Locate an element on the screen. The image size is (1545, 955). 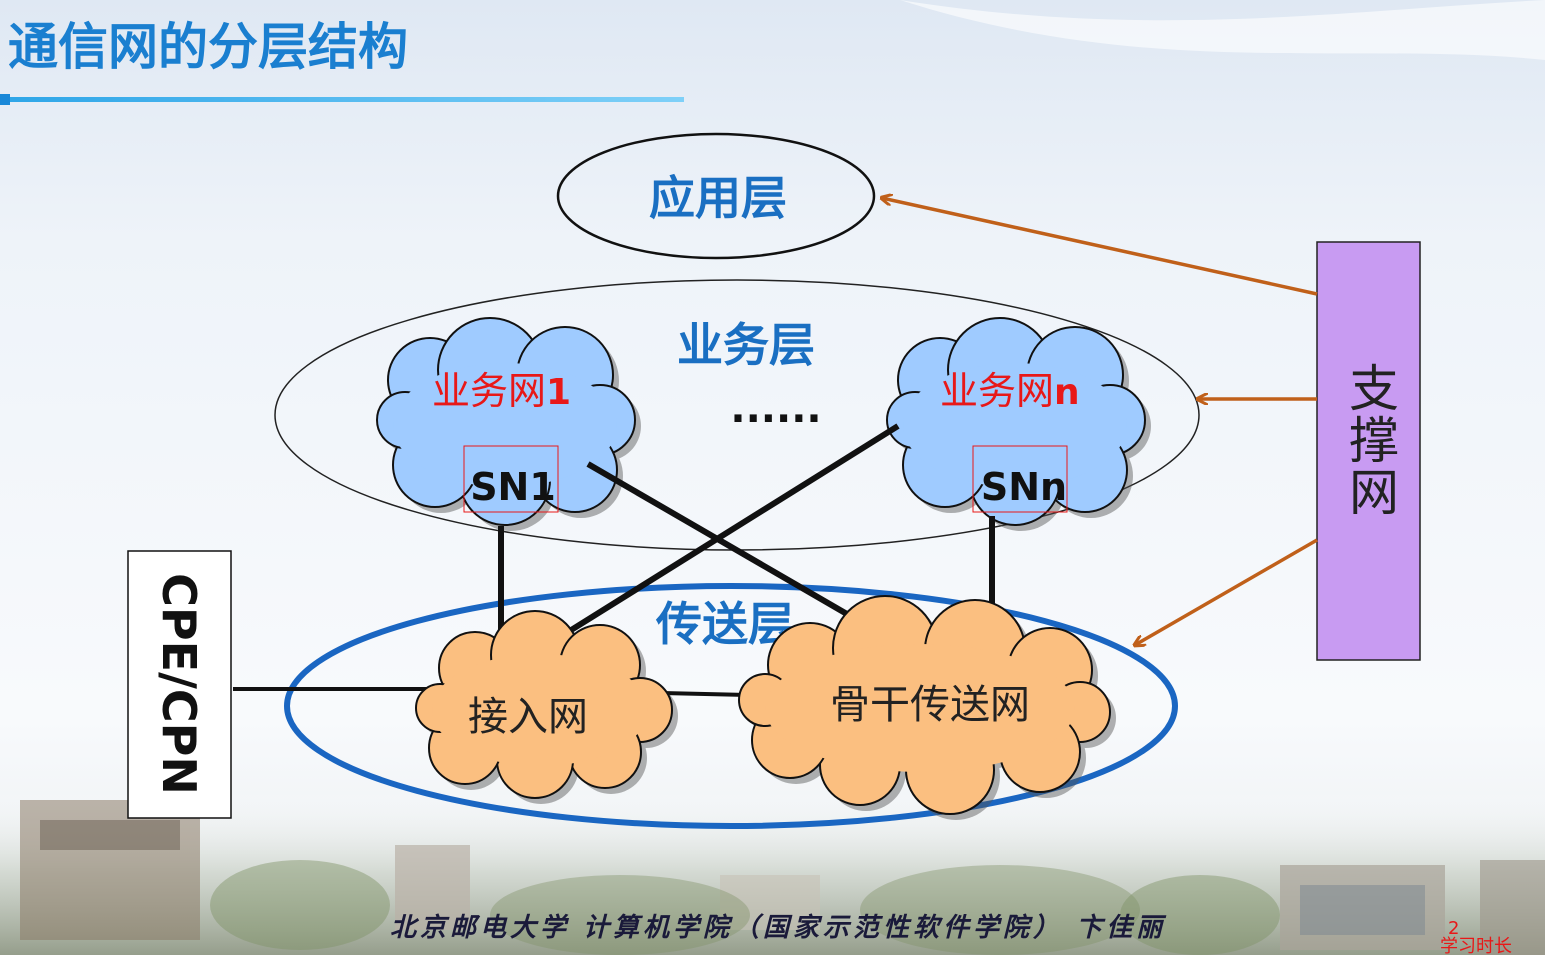
support-net-char-3: 网 is located at coordinates (1374, 493).